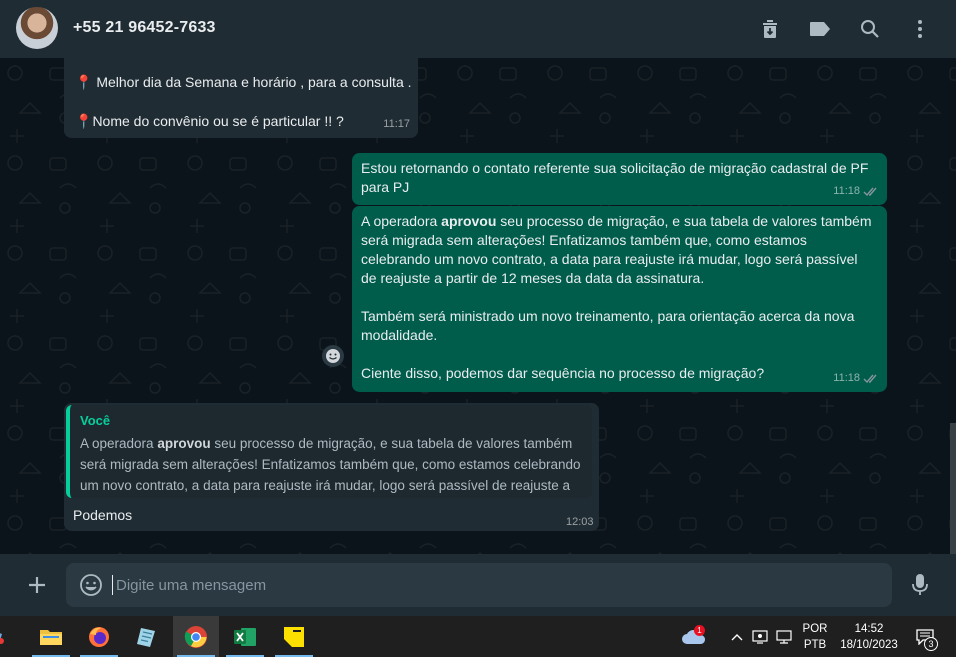 The height and width of the screenshot is (657, 956). Describe the element at coordinates (478, 636) in the screenshot. I see `os-taskbar: 1 POR PTB 14:52 18/10/2023 3` at that location.